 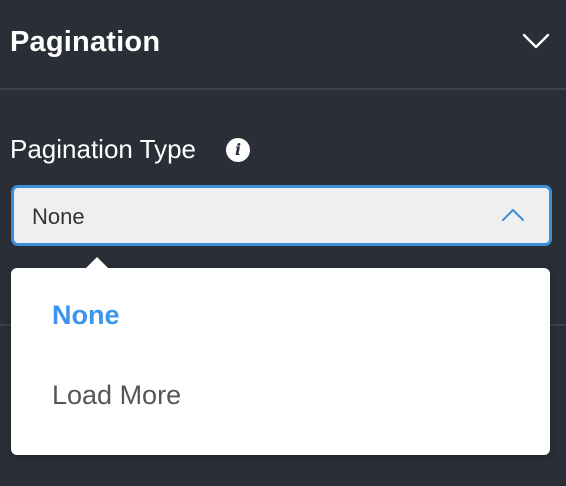 What do you see at coordinates (86, 315) in the screenshot?
I see `option-none: None` at bounding box center [86, 315].